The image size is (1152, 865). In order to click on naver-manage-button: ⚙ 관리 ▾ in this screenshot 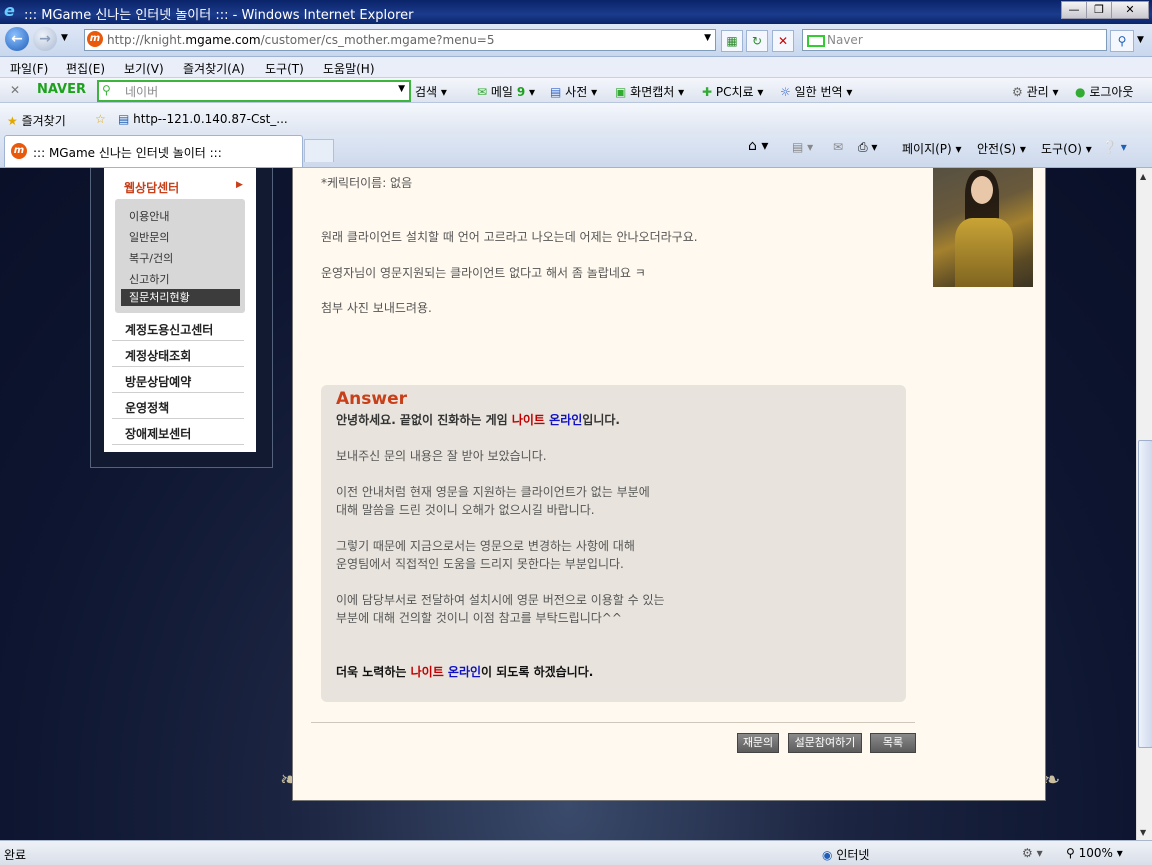, I will do `click(1035, 91)`.